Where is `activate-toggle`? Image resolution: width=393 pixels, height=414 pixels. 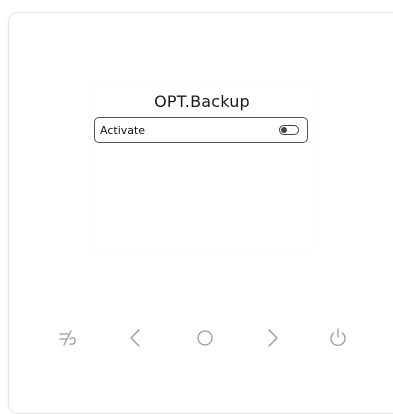 activate-toggle is located at coordinates (289, 130).